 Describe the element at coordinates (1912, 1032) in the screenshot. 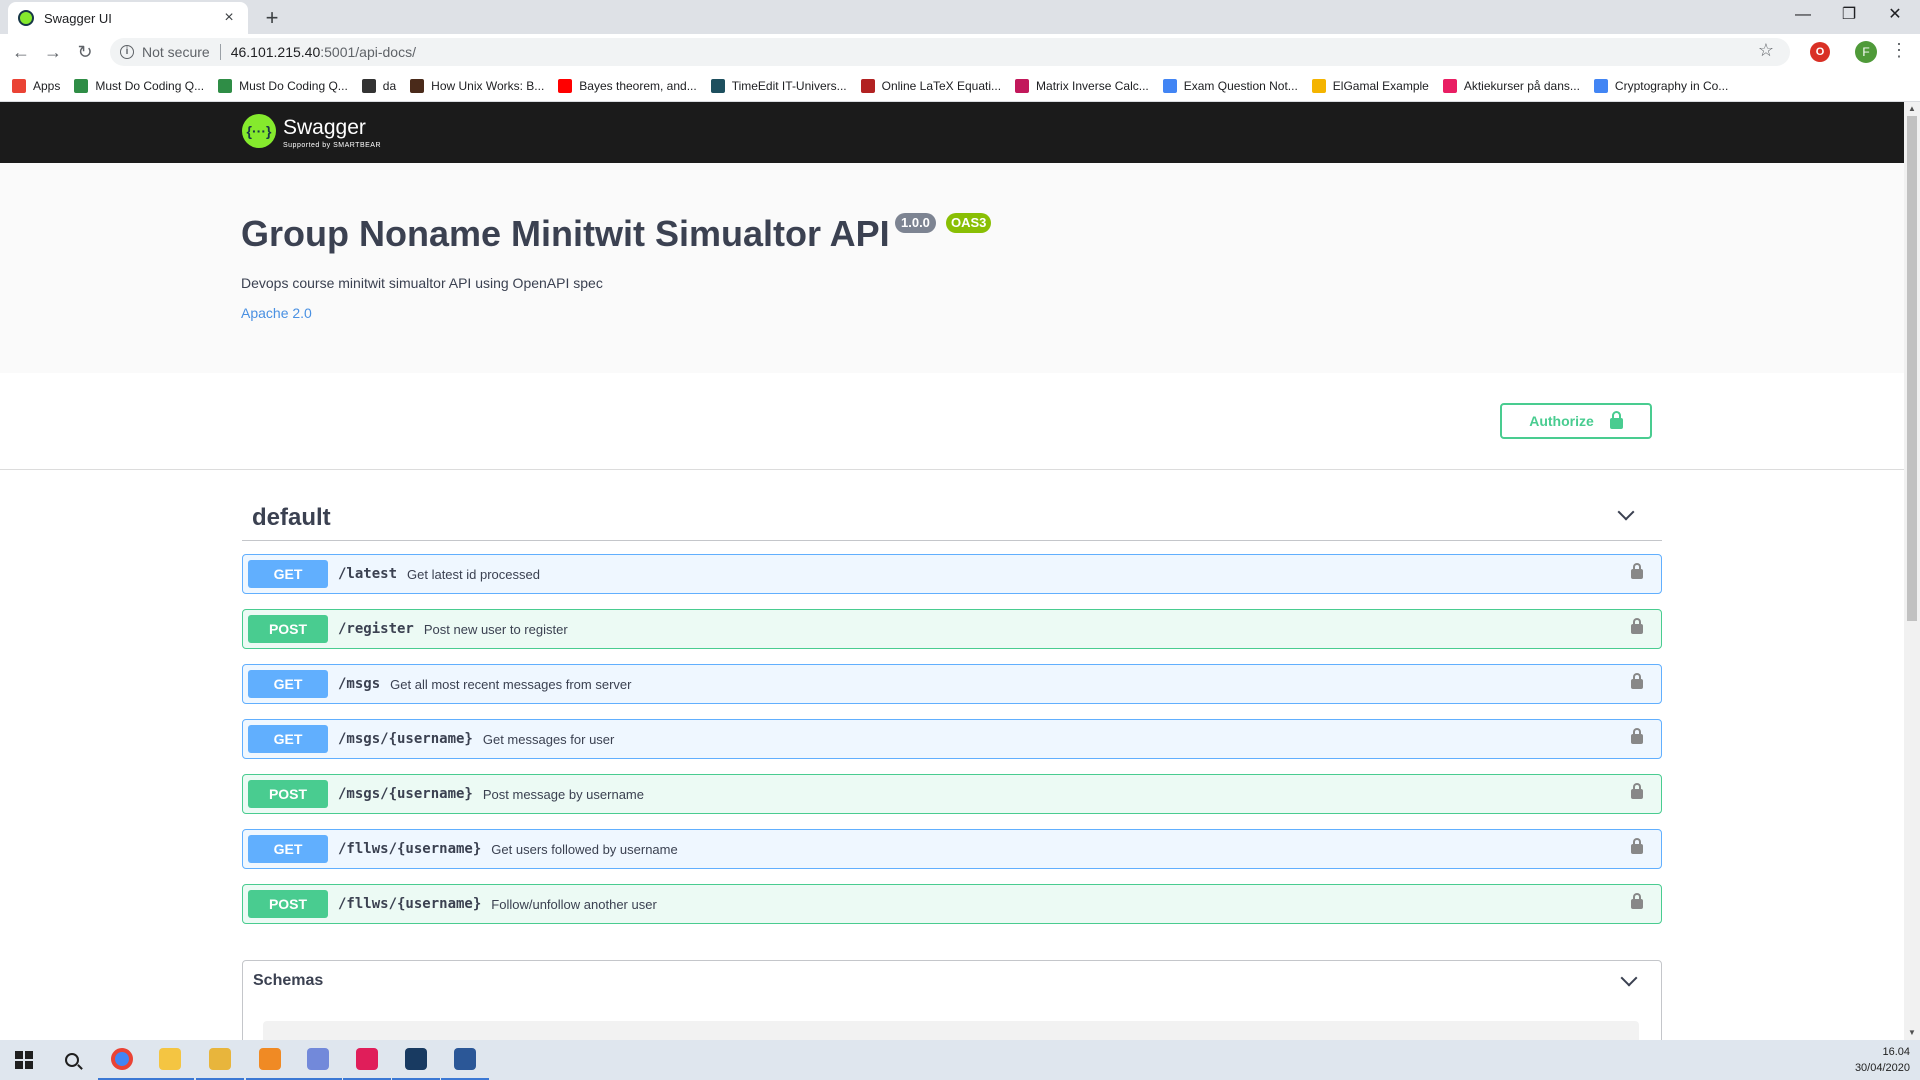

I see `scroll-down-icon: ▼` at that location.